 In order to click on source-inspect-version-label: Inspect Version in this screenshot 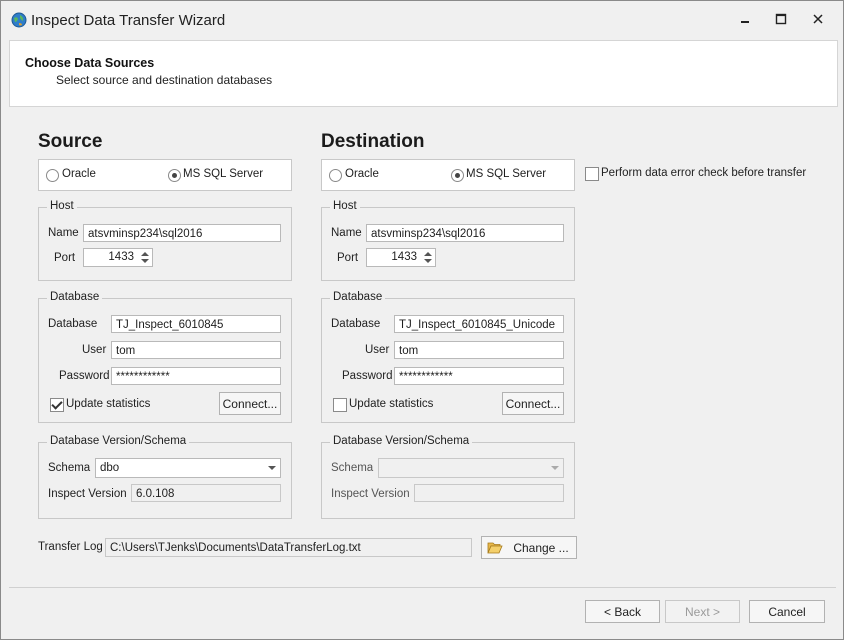, I will do `click(87, 494)`.